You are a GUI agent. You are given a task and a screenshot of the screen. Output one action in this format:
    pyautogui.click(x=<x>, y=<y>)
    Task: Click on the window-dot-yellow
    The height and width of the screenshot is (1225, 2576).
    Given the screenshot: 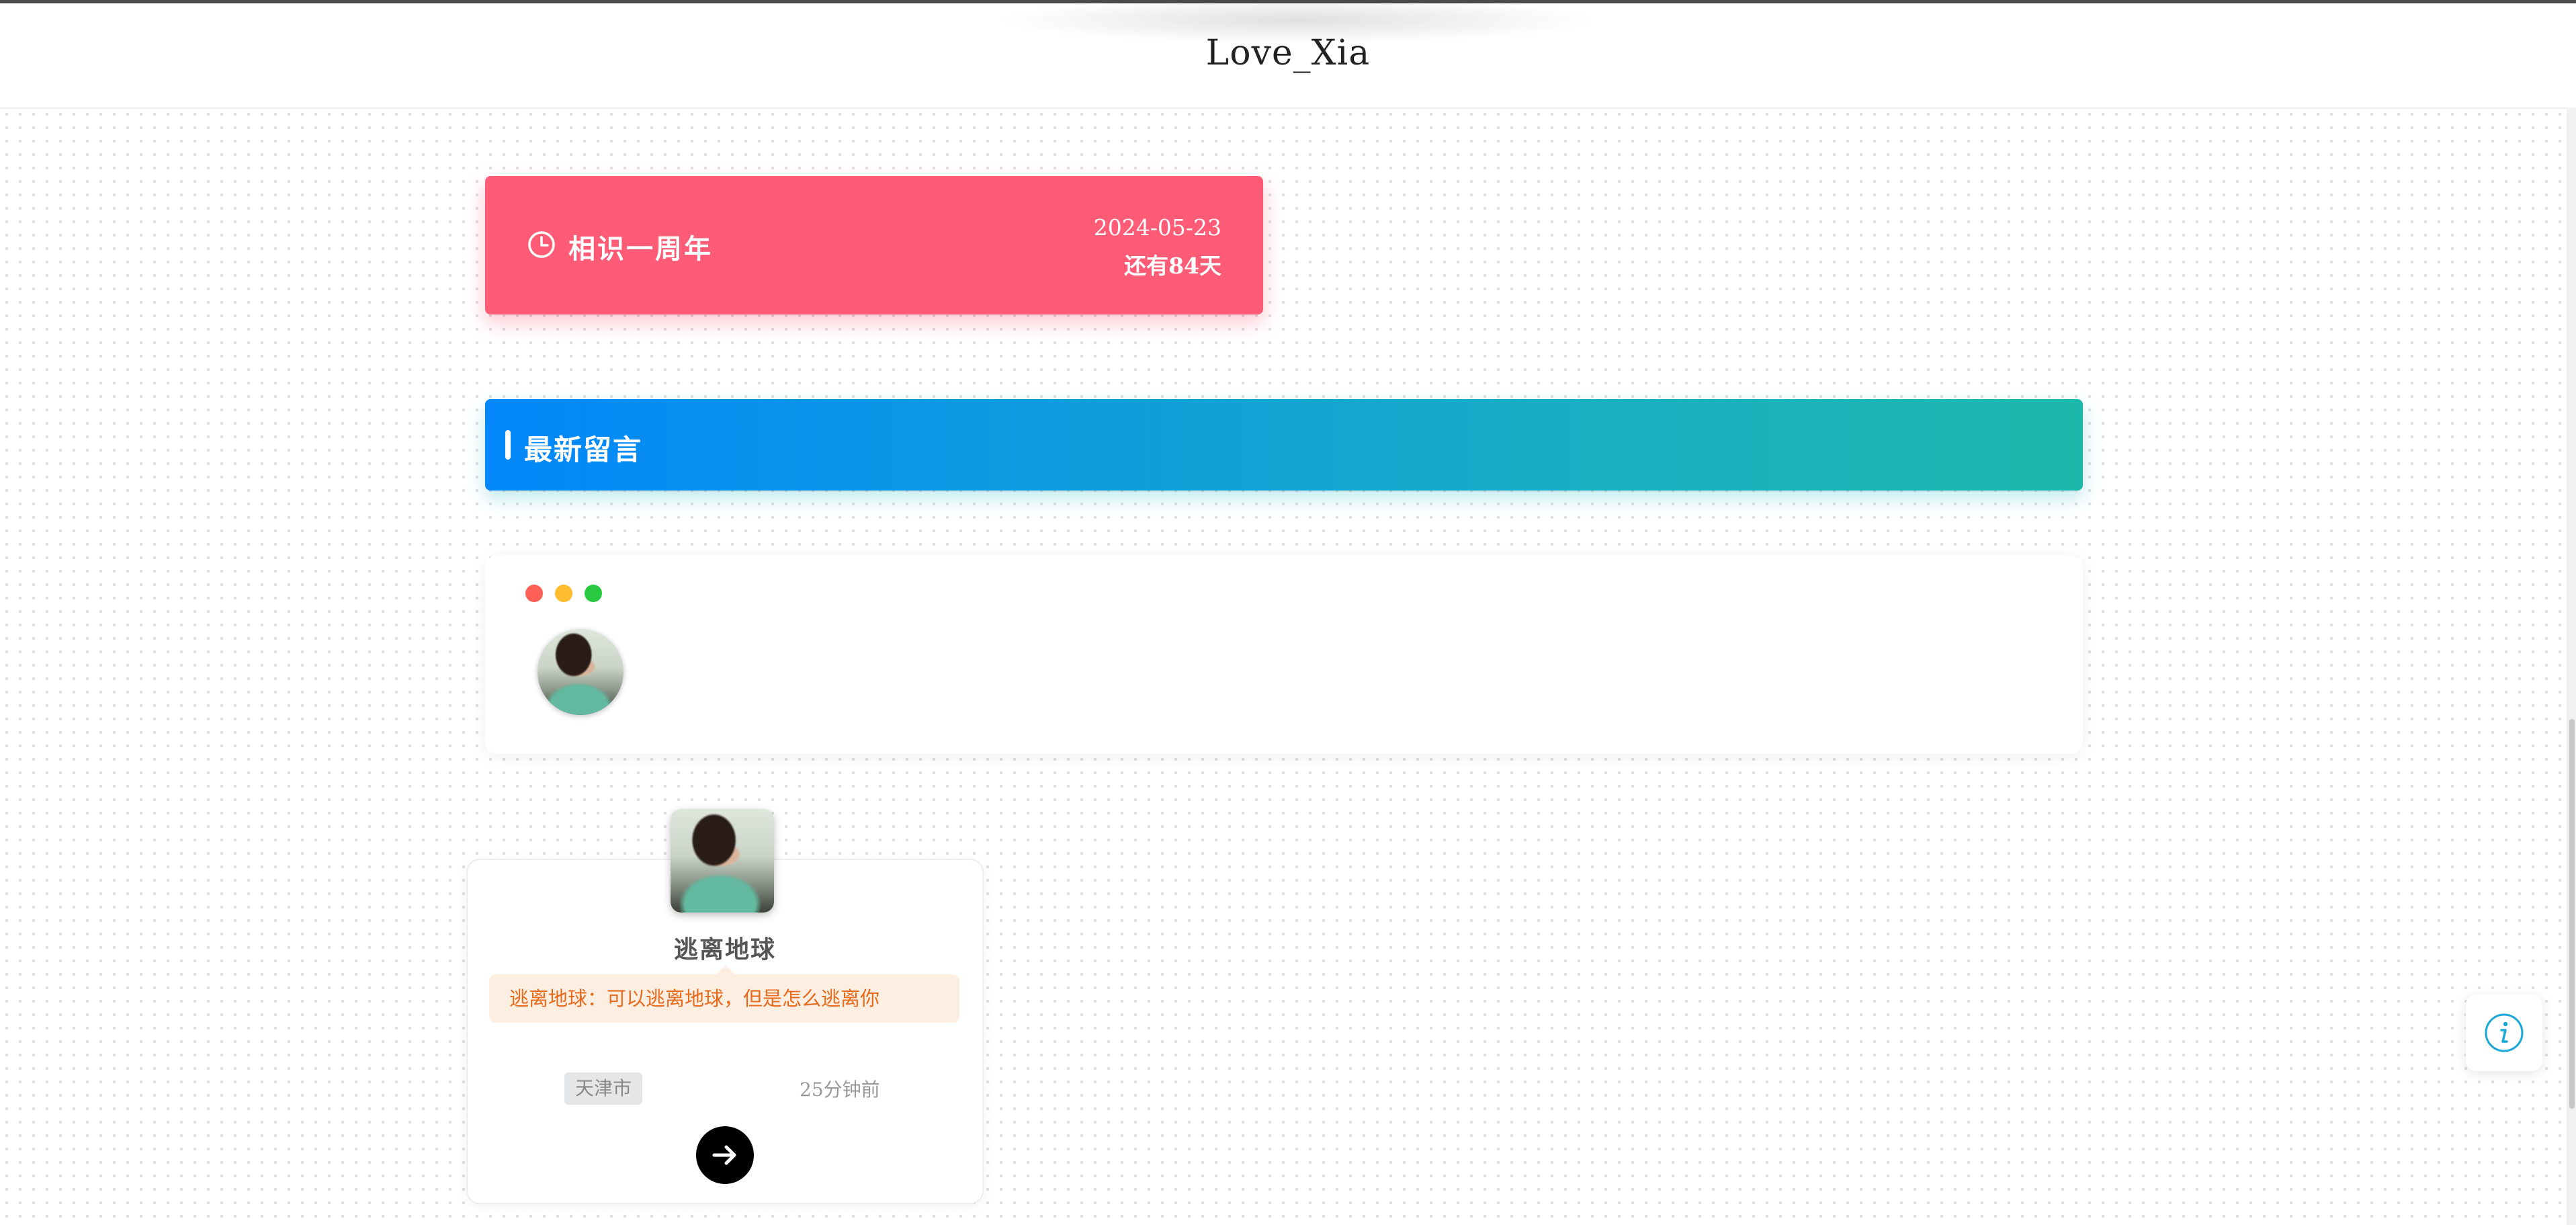 What is the action you would take?
    pyautogui.click(x=563, y=594)
    